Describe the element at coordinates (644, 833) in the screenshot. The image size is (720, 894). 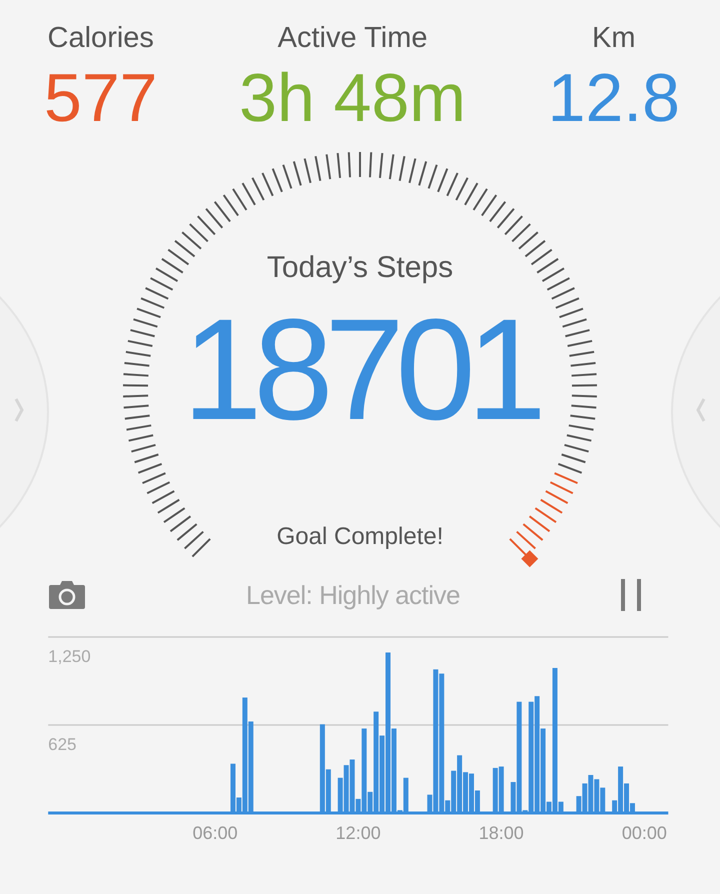
I see `axis-label: 00:00` at that location.